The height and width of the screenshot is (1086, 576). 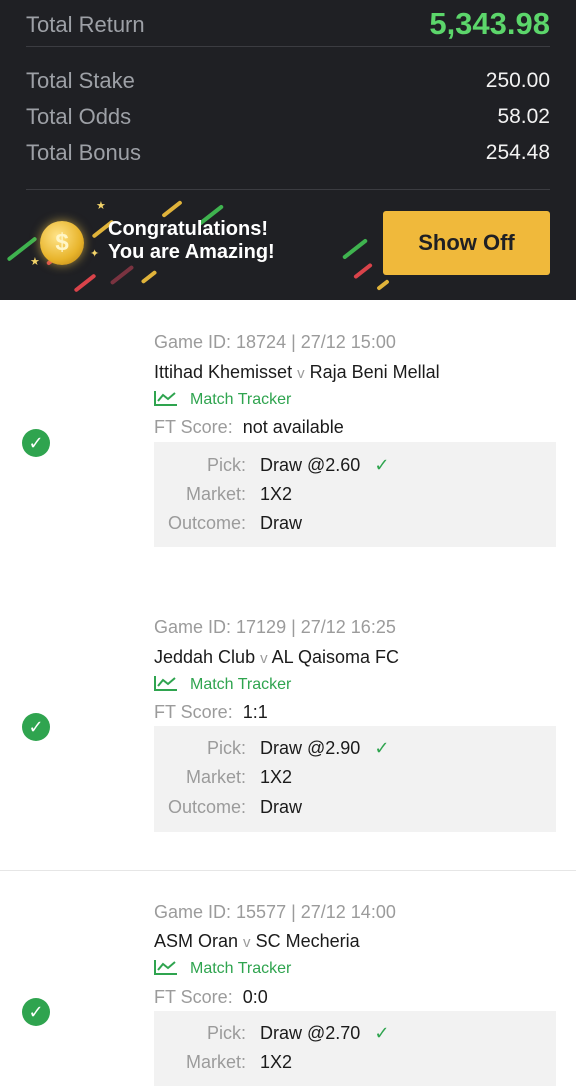 I want to click on match-teams: ASM Oran v SC Mecheria, so click(x=257, y=941).